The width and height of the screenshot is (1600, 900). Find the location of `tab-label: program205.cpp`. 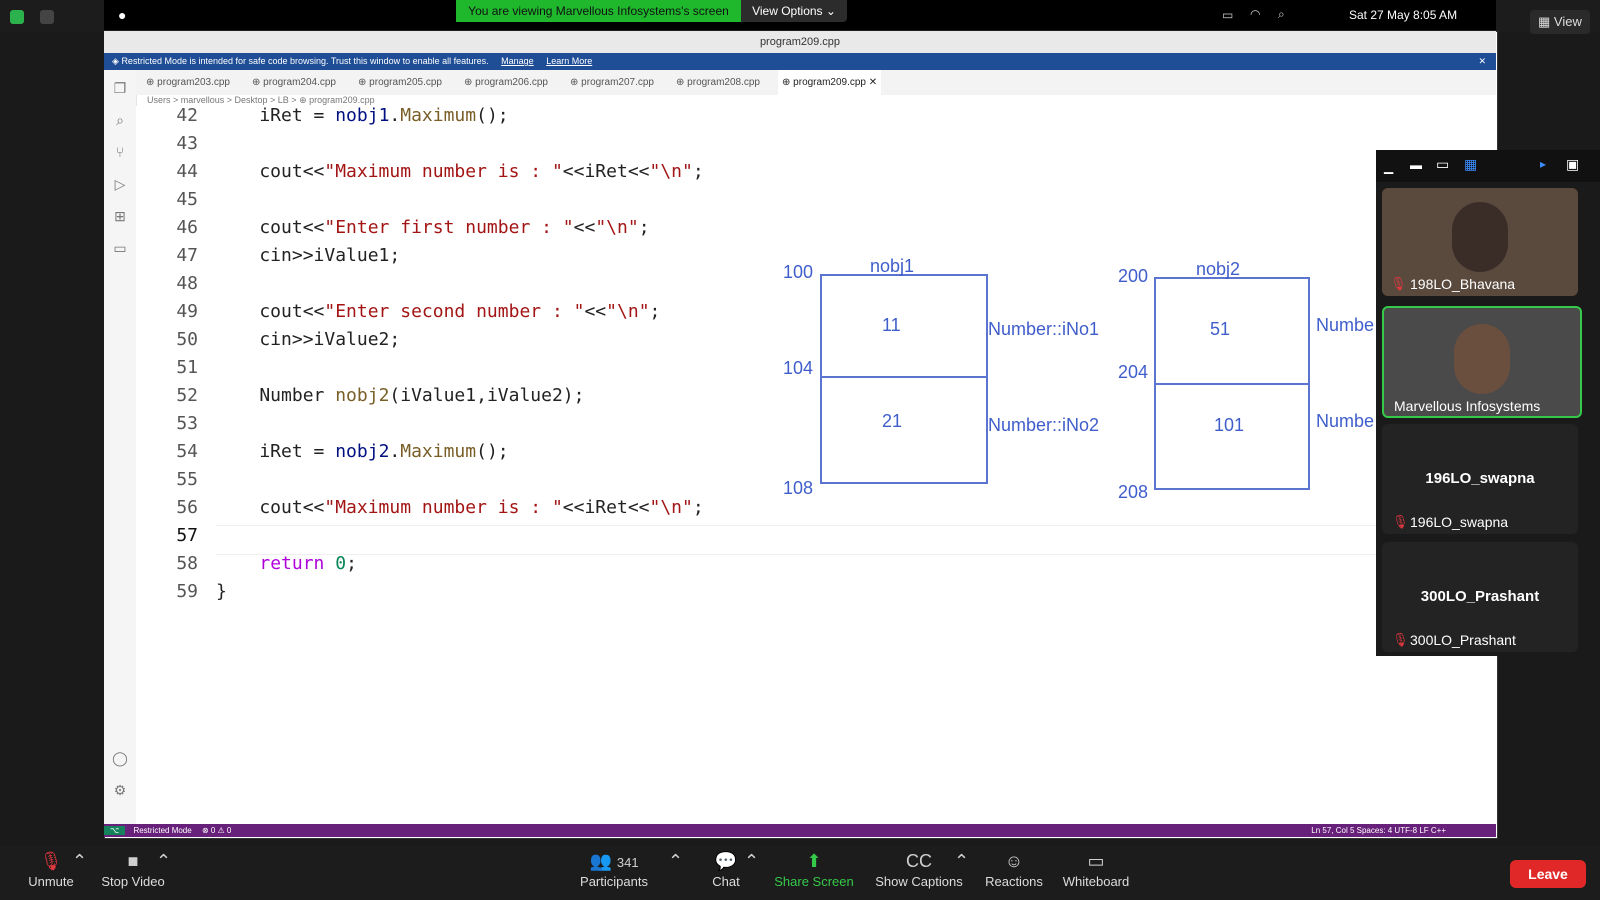

tab-label: program205.cpp is located at coordinates (405, 82).